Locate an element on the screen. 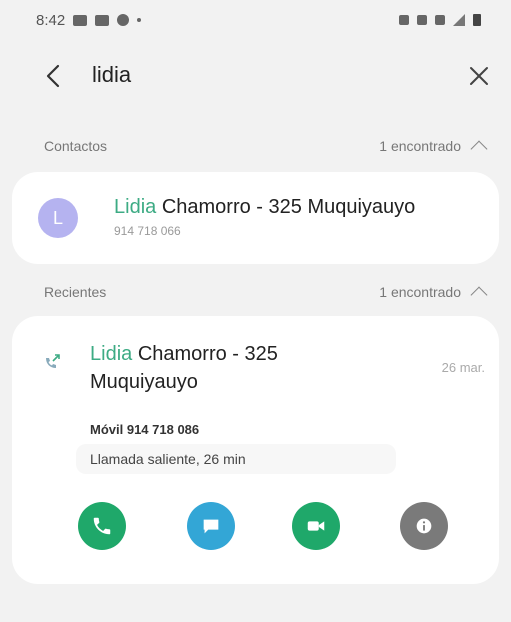  call-button is located at coordinates (102, 526).